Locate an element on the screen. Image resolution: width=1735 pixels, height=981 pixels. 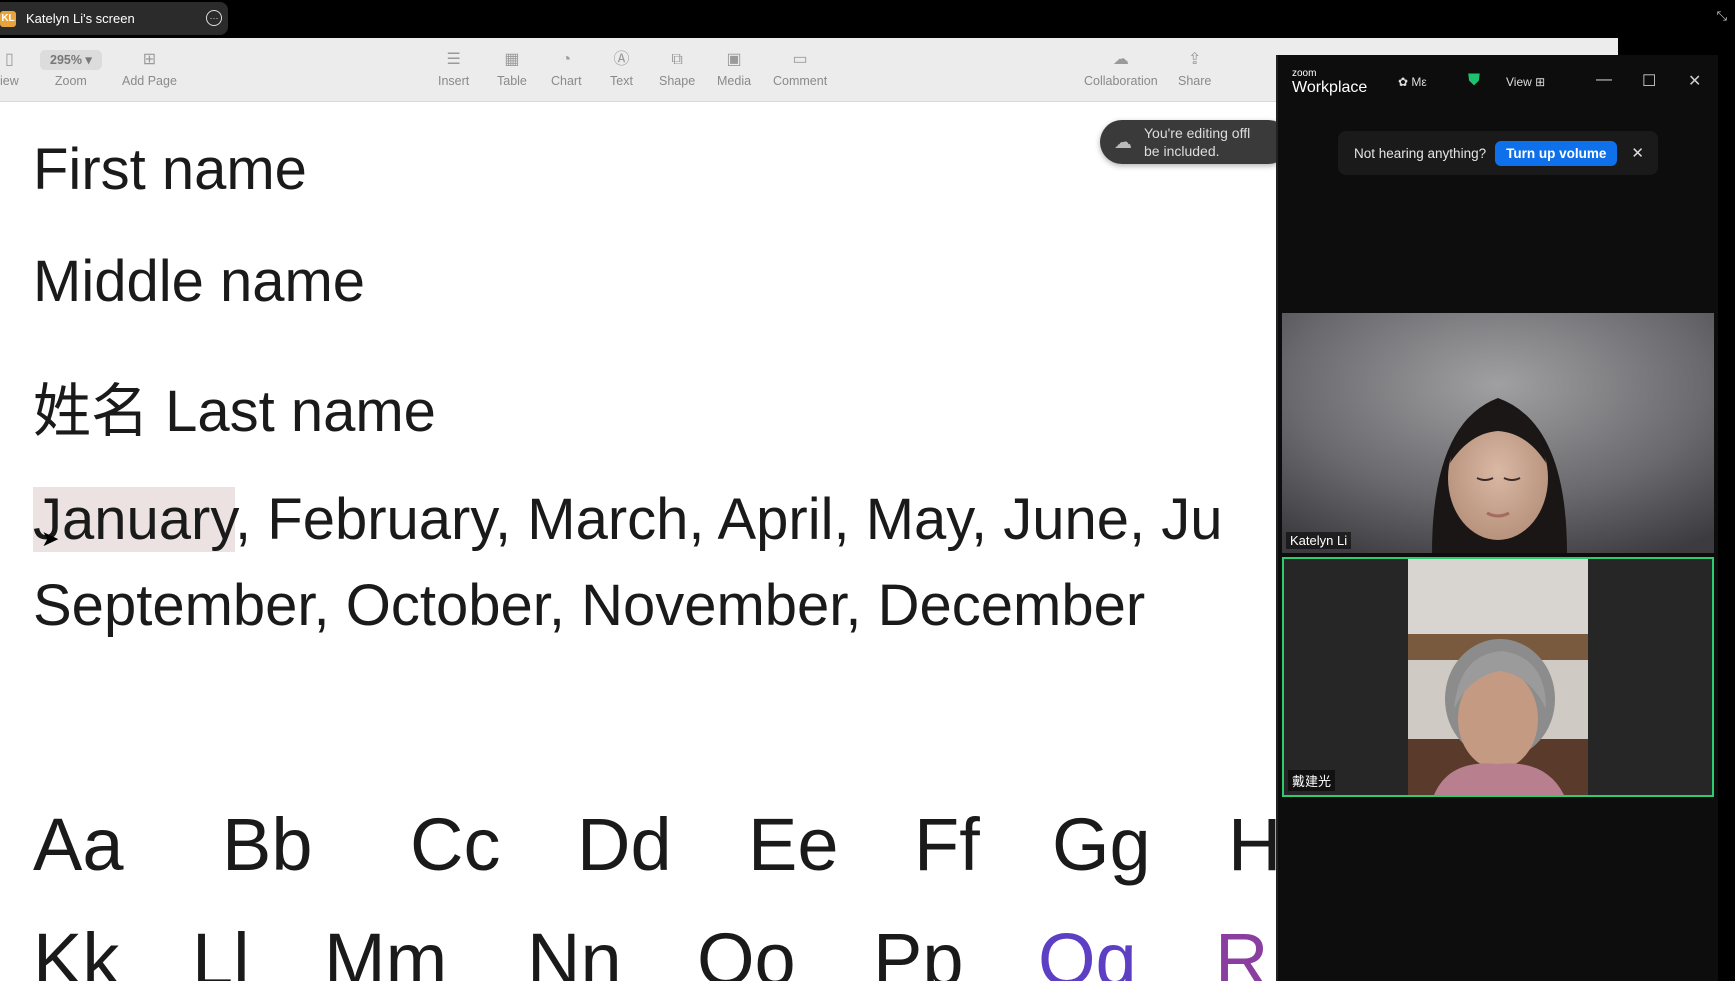
text-button: Ⓐ Text is located at coordinates (621, 69).